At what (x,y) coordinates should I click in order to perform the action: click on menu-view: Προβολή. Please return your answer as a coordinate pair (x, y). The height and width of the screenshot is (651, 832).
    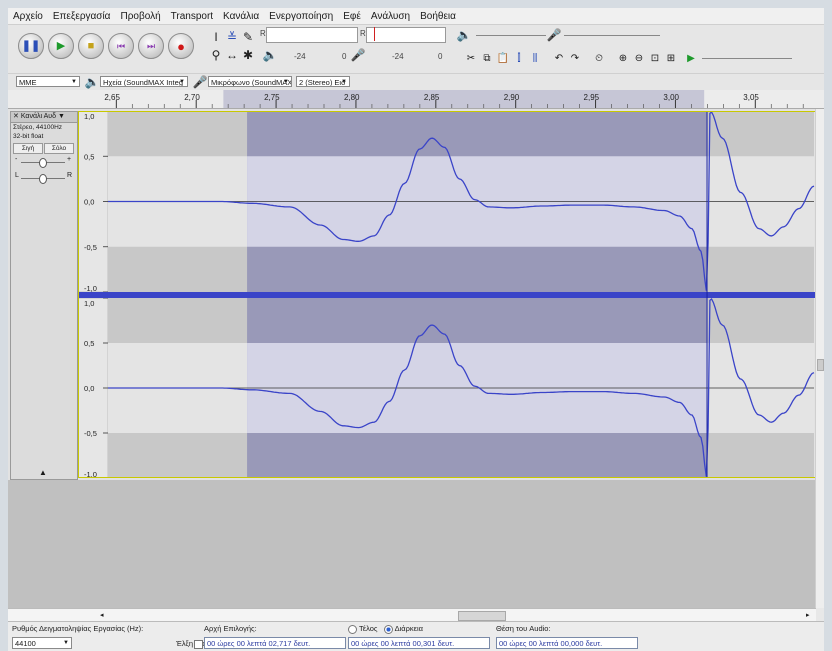
    Looking at the image, I should click on (140, 16).